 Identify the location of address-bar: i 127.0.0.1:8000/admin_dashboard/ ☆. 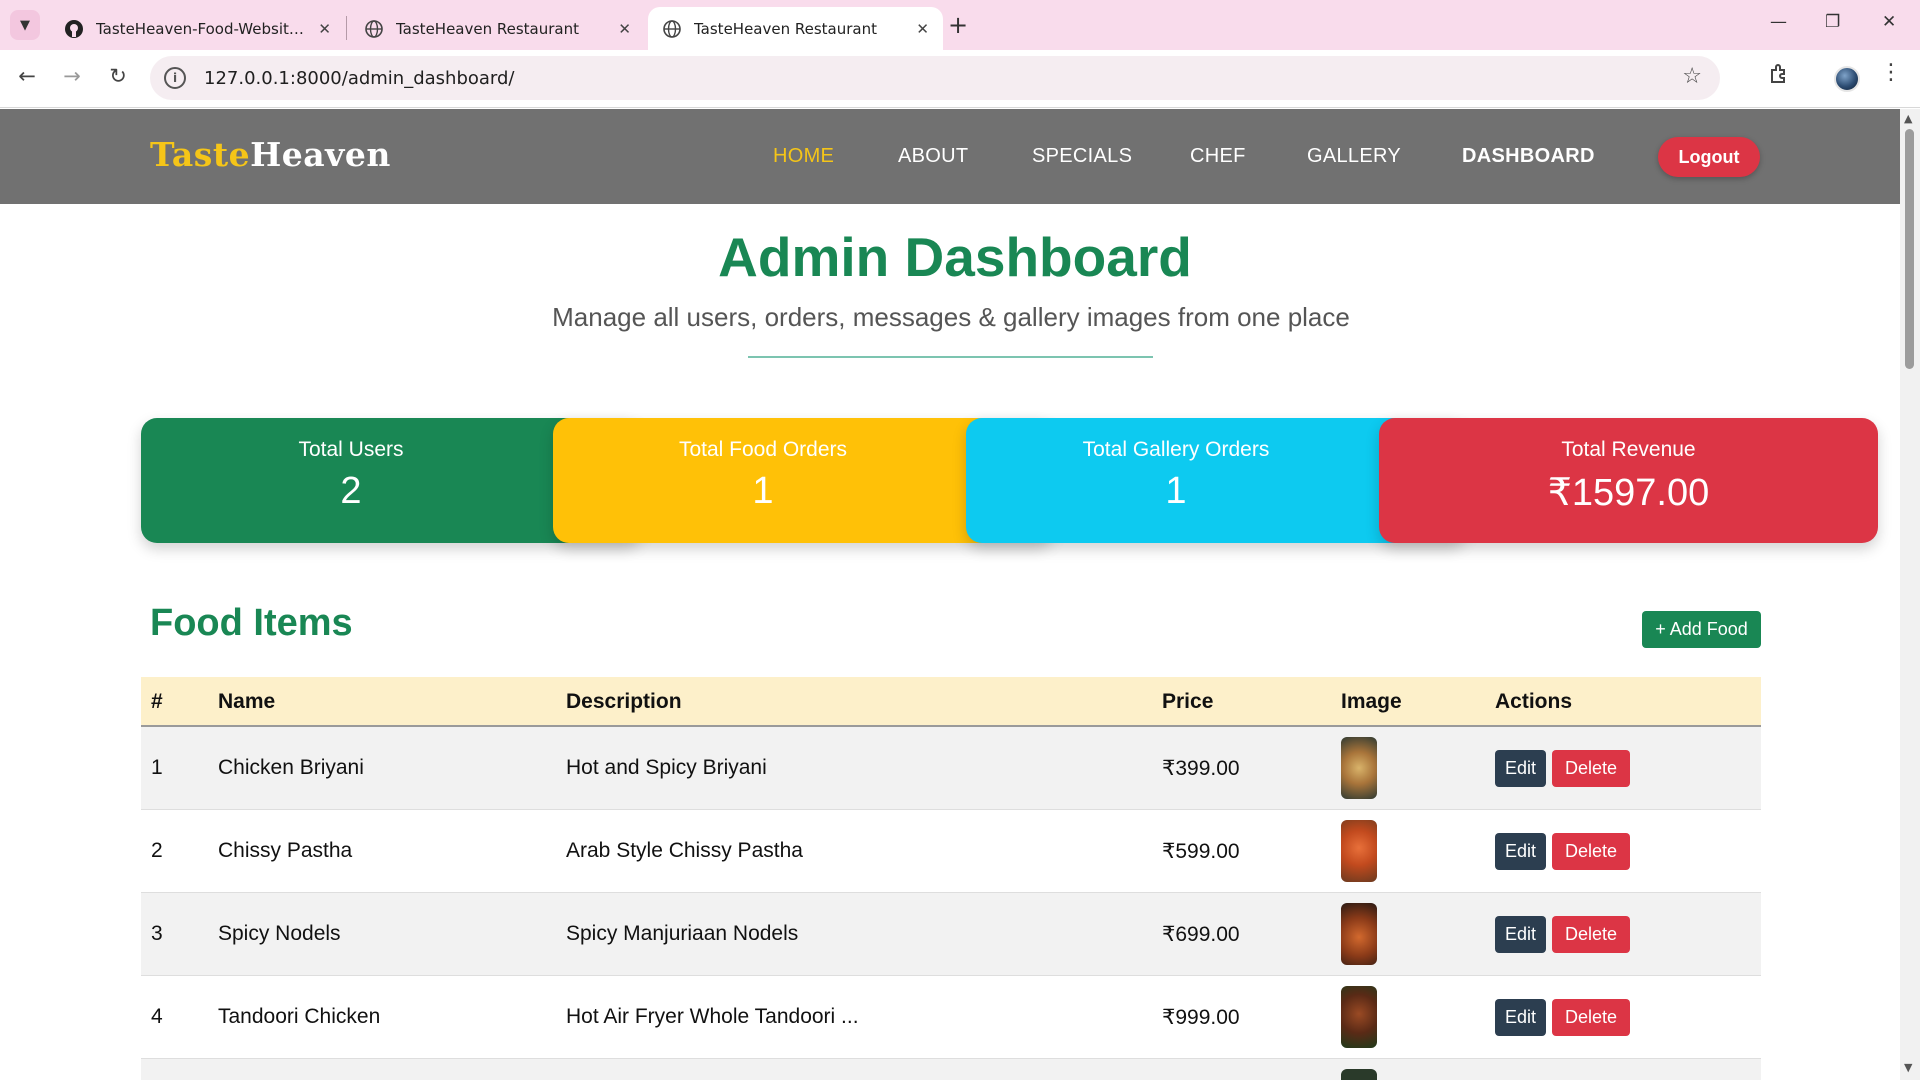
(935, 78).